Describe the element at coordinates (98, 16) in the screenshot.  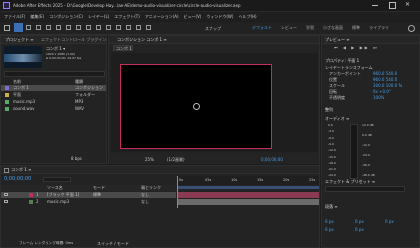
I see `menu-item: レイヤー(L)` at that location.